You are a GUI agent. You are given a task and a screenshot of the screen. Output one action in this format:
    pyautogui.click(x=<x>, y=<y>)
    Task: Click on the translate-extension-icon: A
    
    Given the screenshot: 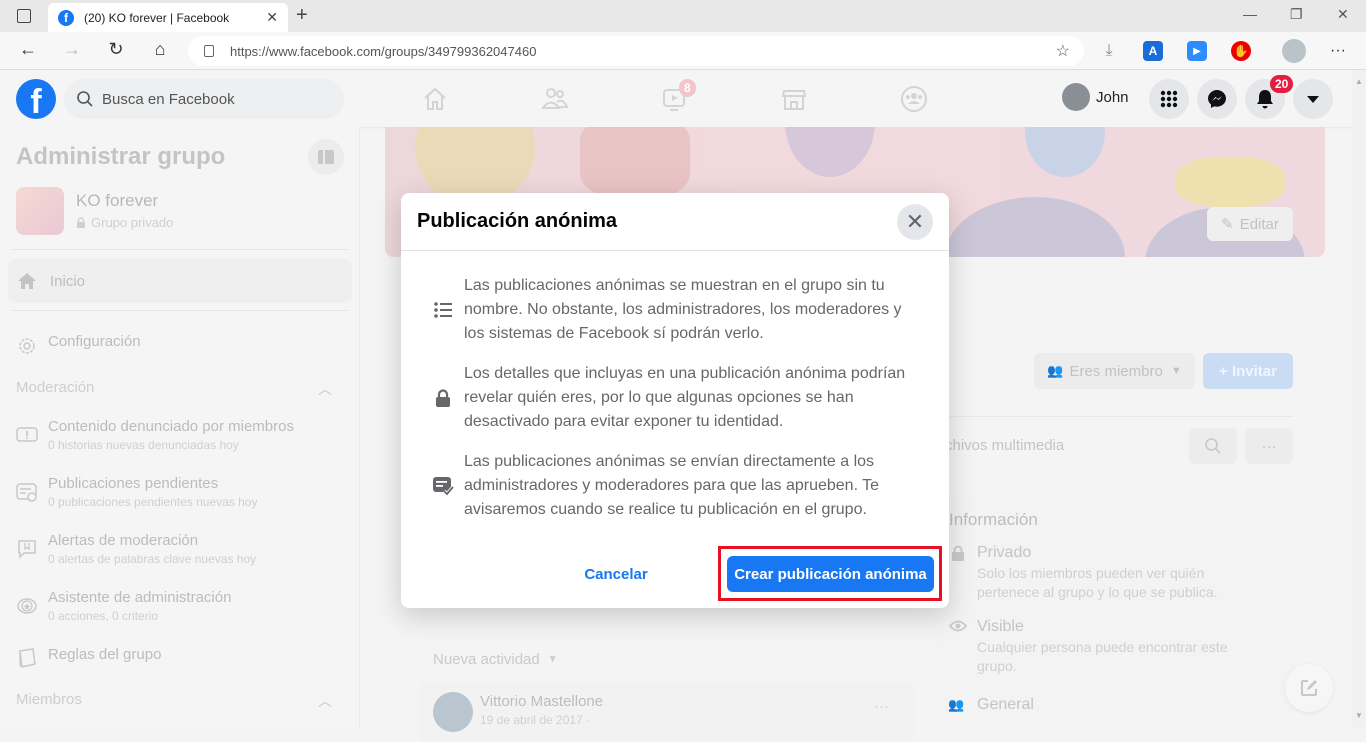 What is the action you would take?
    pyautogui.click(x=1153, y=51)
    